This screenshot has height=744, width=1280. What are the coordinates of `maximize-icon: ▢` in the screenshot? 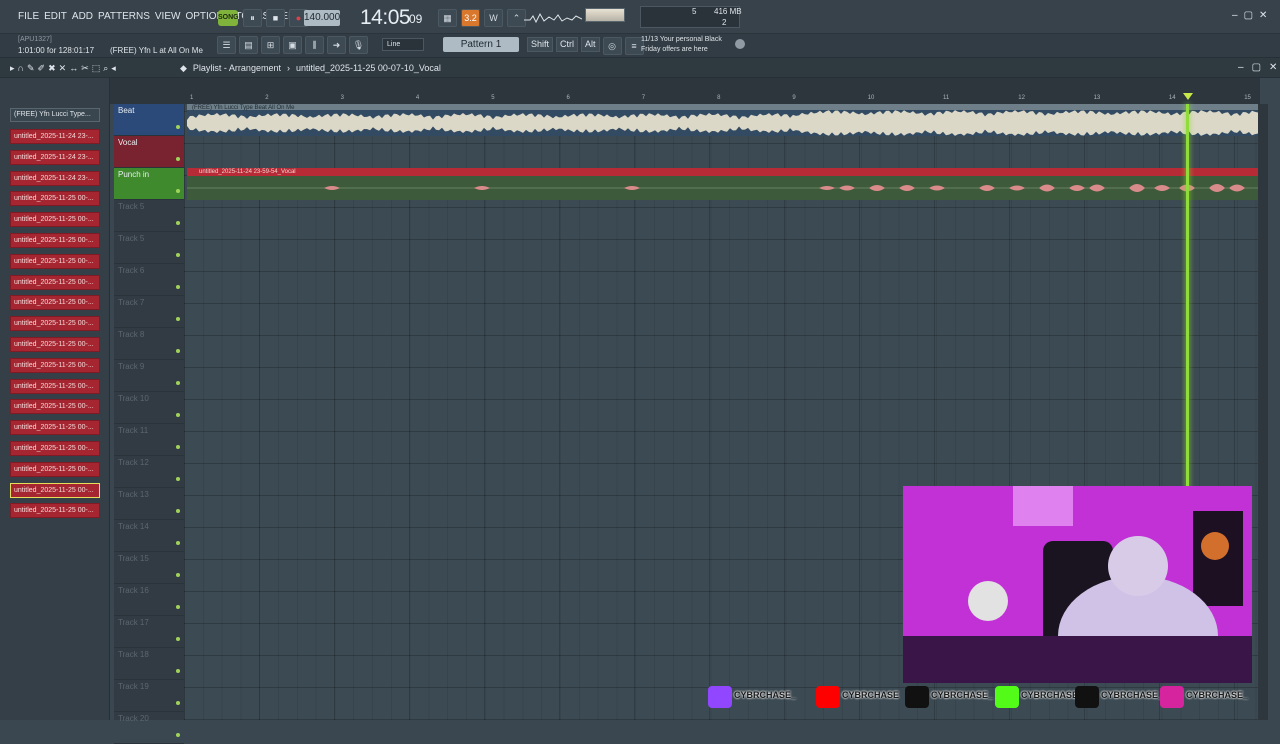 It's located at (1248, 15).